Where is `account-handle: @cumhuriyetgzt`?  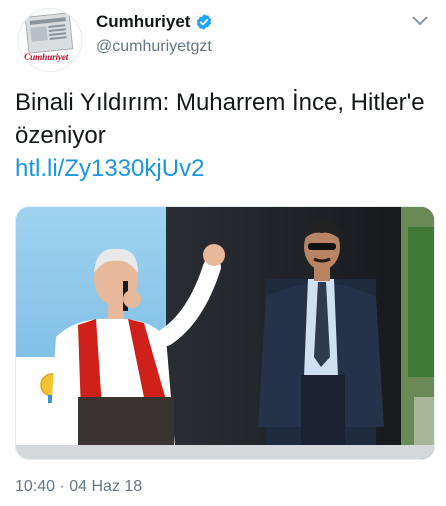 account-handle: @cumhuriyetgzt is located at coordinates (154, 47).